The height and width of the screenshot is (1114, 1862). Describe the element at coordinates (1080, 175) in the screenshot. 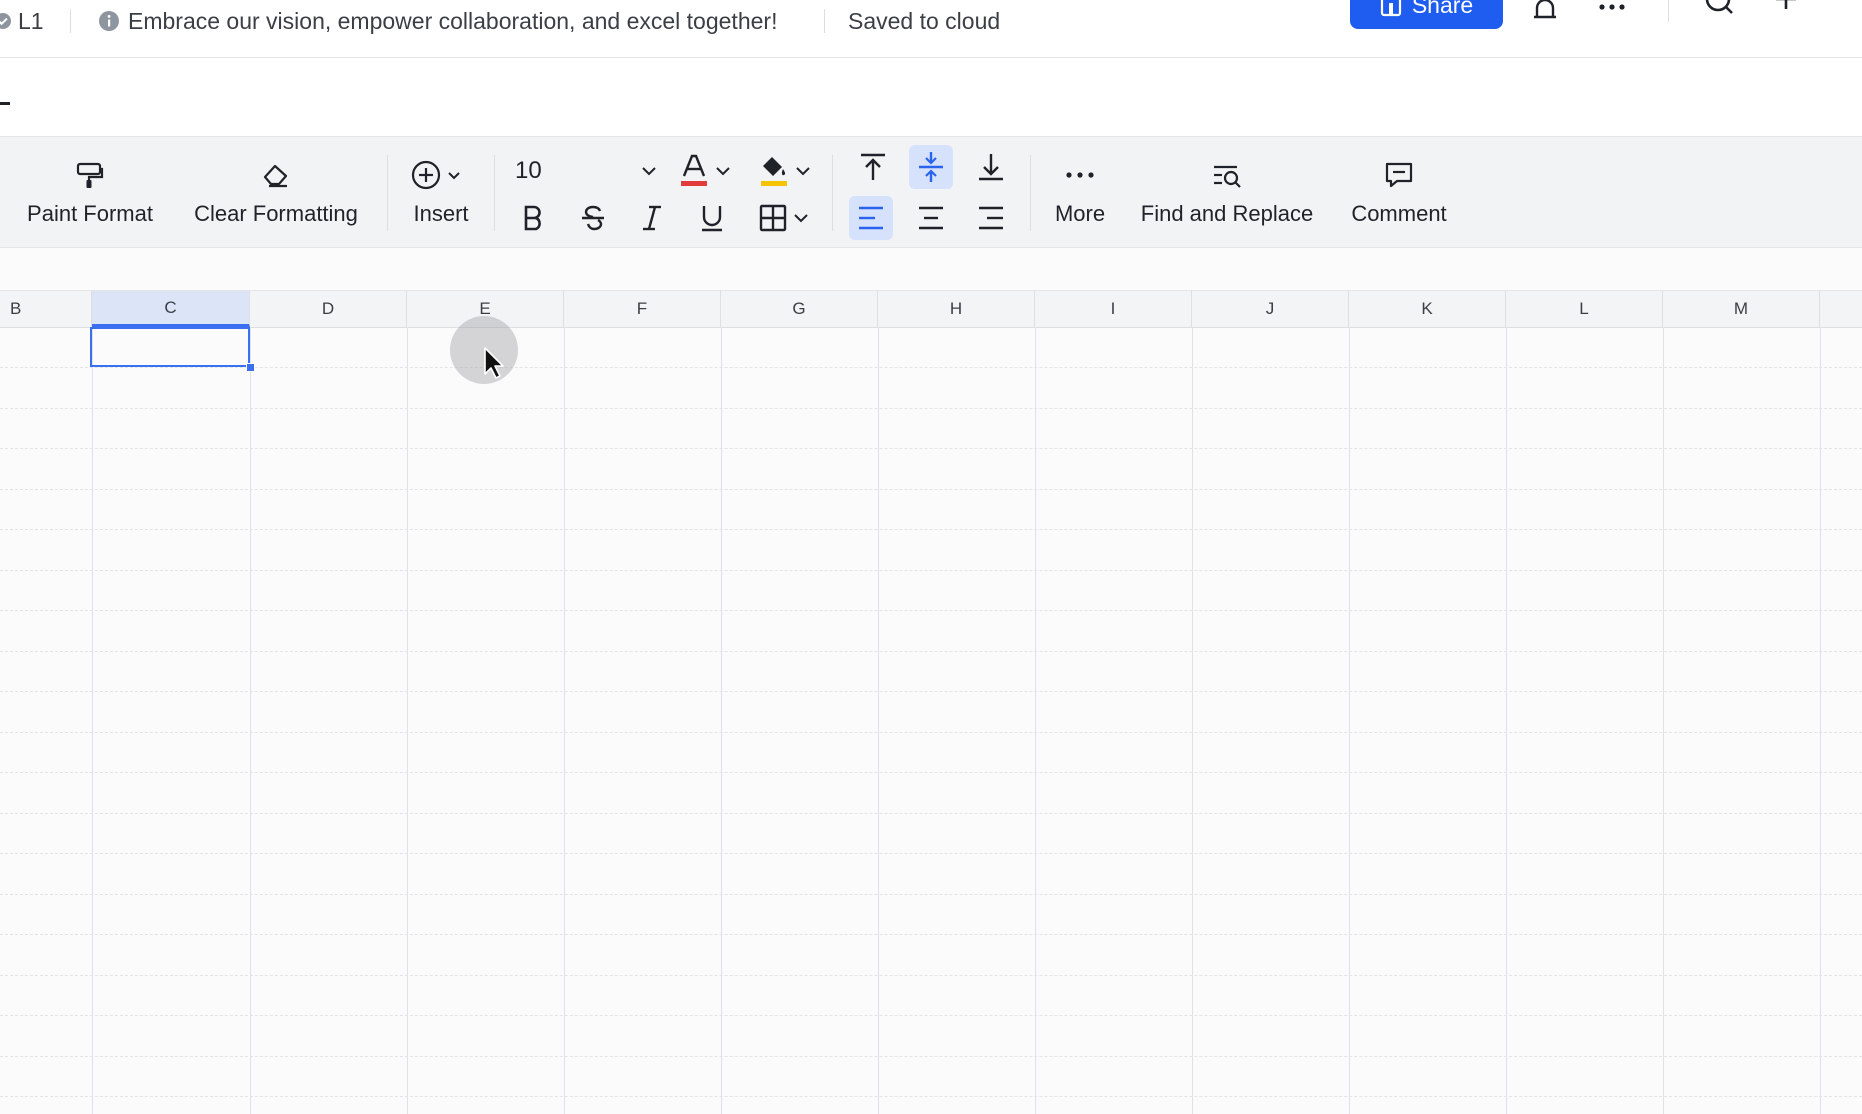

I see `ellipsis-icon` at that location.